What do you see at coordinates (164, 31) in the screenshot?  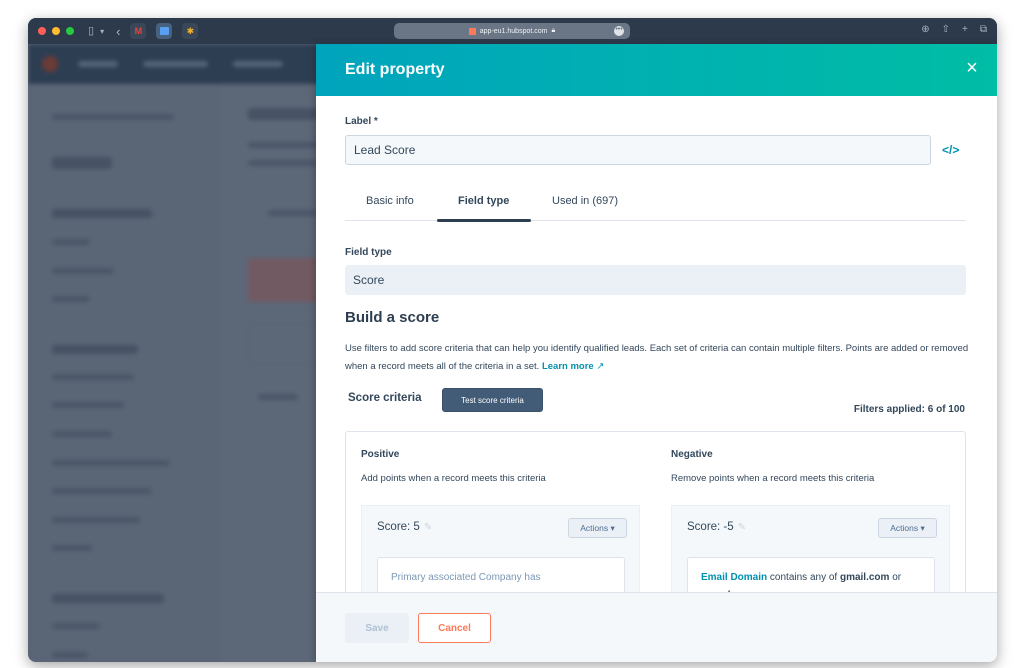 I see `calendar-icon` at bounding box center [164, 31].